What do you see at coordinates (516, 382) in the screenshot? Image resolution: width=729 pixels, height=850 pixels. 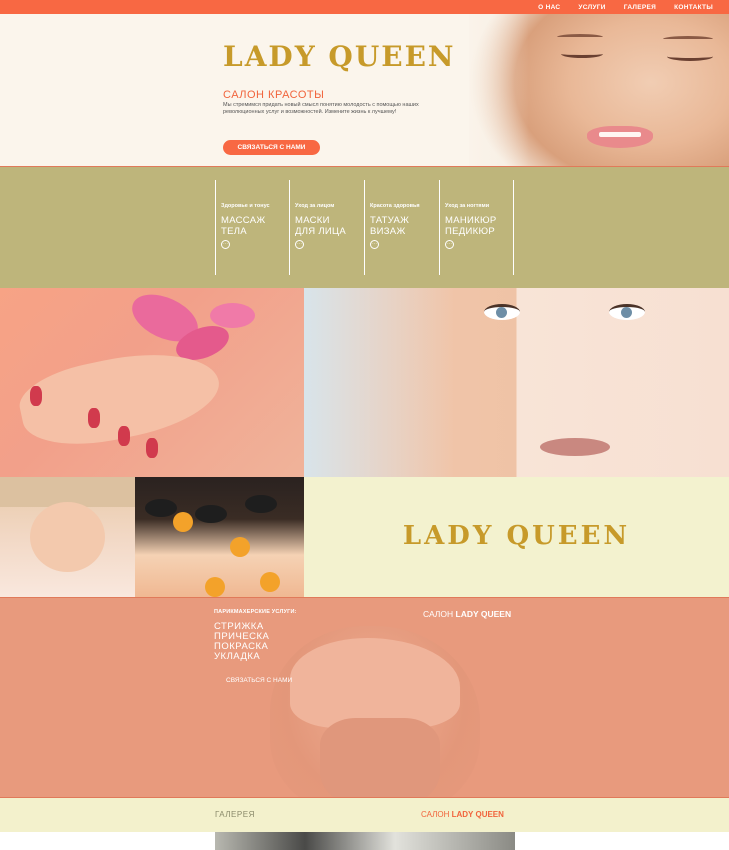 I see `gallery-image-face` at bounding box center [516, 382].